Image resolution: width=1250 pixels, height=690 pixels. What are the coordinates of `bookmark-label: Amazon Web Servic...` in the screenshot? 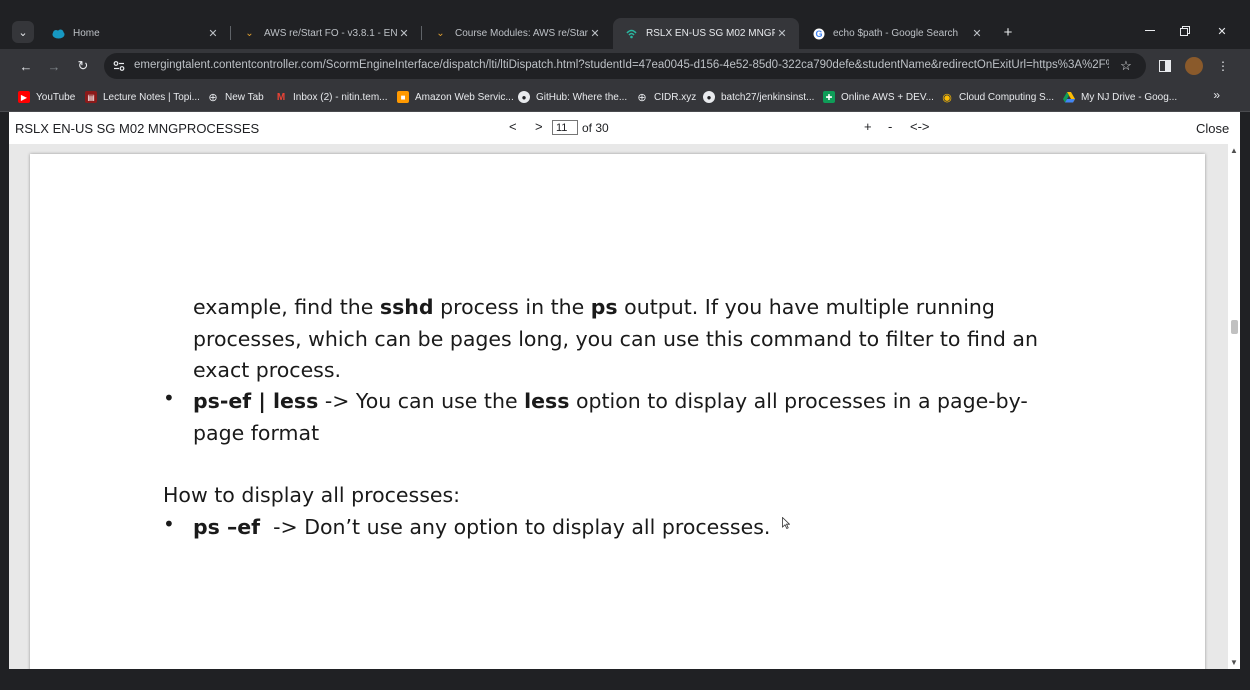 It's located at (464, 97).